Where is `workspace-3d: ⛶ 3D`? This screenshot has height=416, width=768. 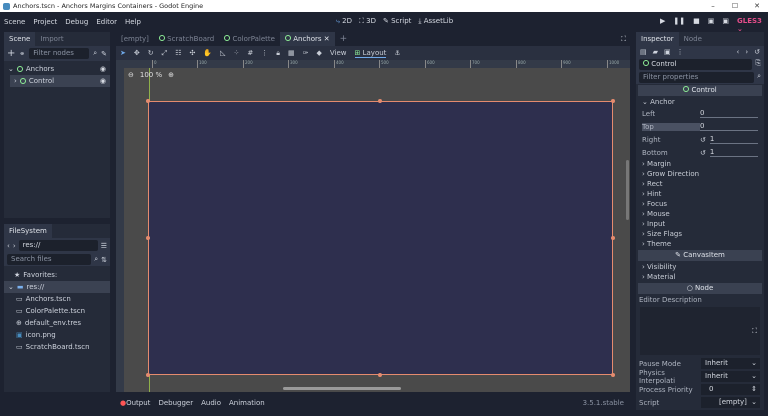 workspace-3d: ⛶ 3D is located at coordinates (367, 21).